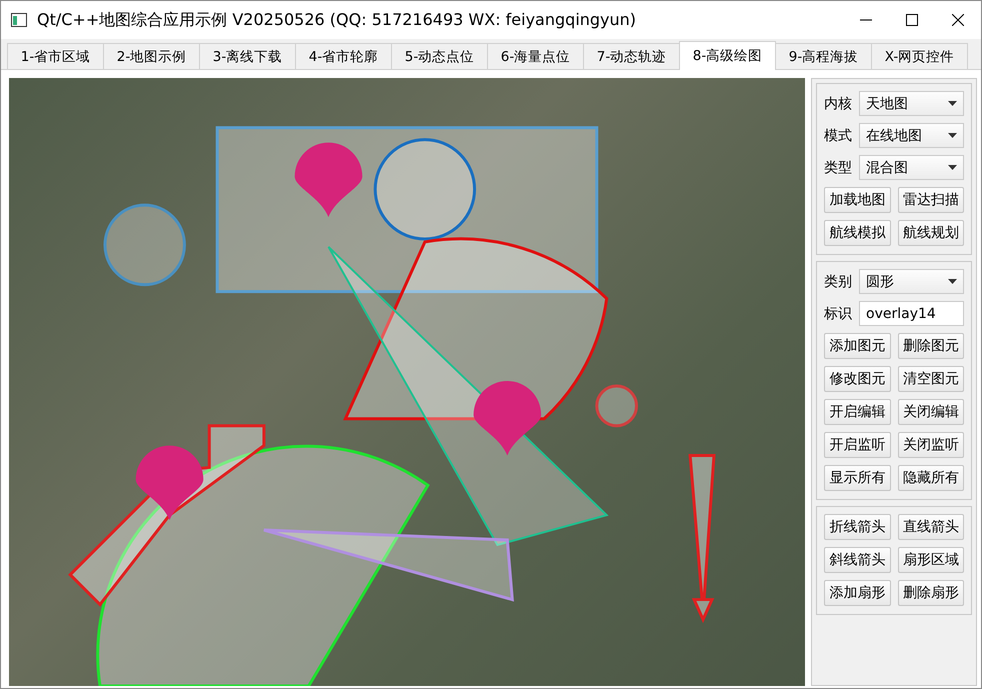 This screenshot has height=689, width=982. What do you see at coordinates (931, 445) in the screenshot?
I see `button: 关闭监听` at bounding box center [931, 445].